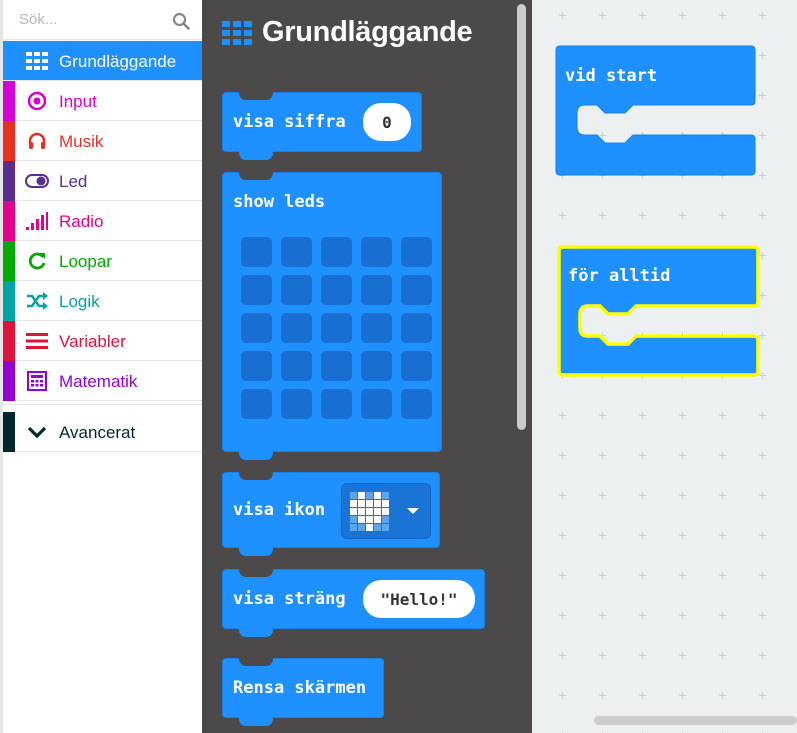  What do you see at coordinates (78, 101) in the screenshot?
I see `category-label: Input` at bounding box center [78, 101].